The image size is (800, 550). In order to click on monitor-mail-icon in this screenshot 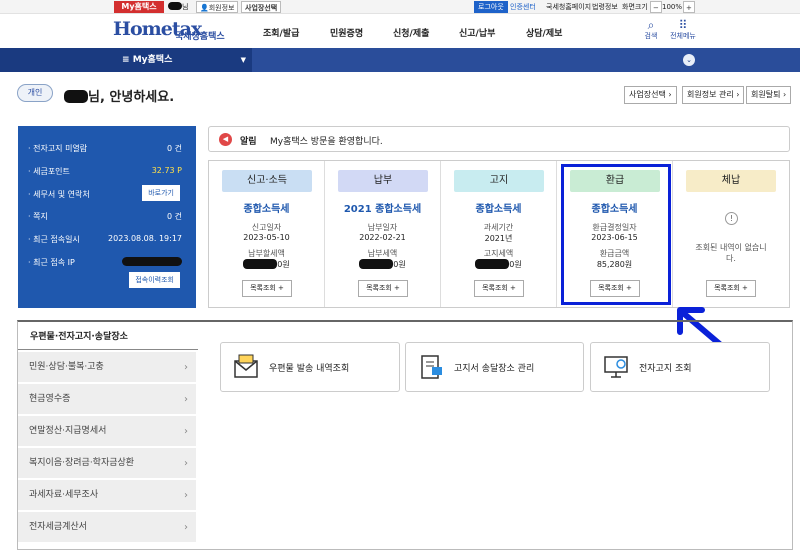, I will do `click(616, 367)`.